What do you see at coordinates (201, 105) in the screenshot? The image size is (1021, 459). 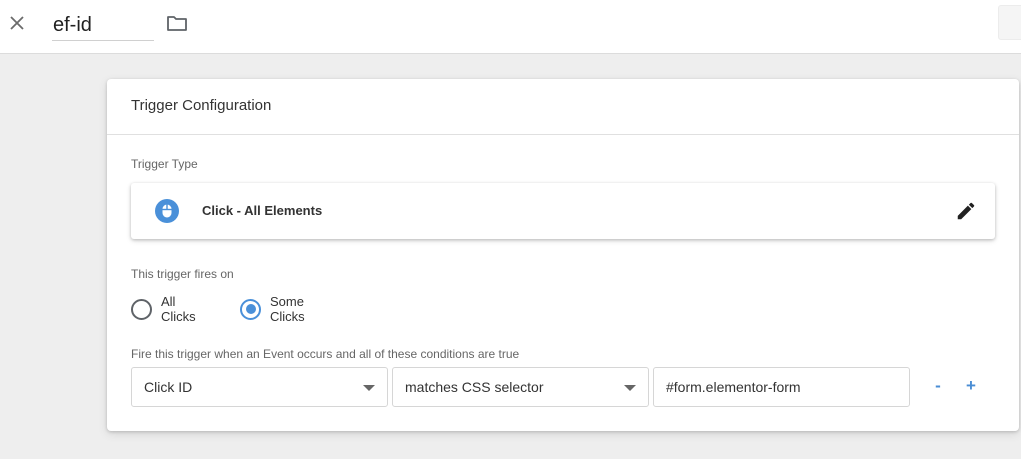 I see `card-title: Trigger Configuration` at bounding box center [201, 105].